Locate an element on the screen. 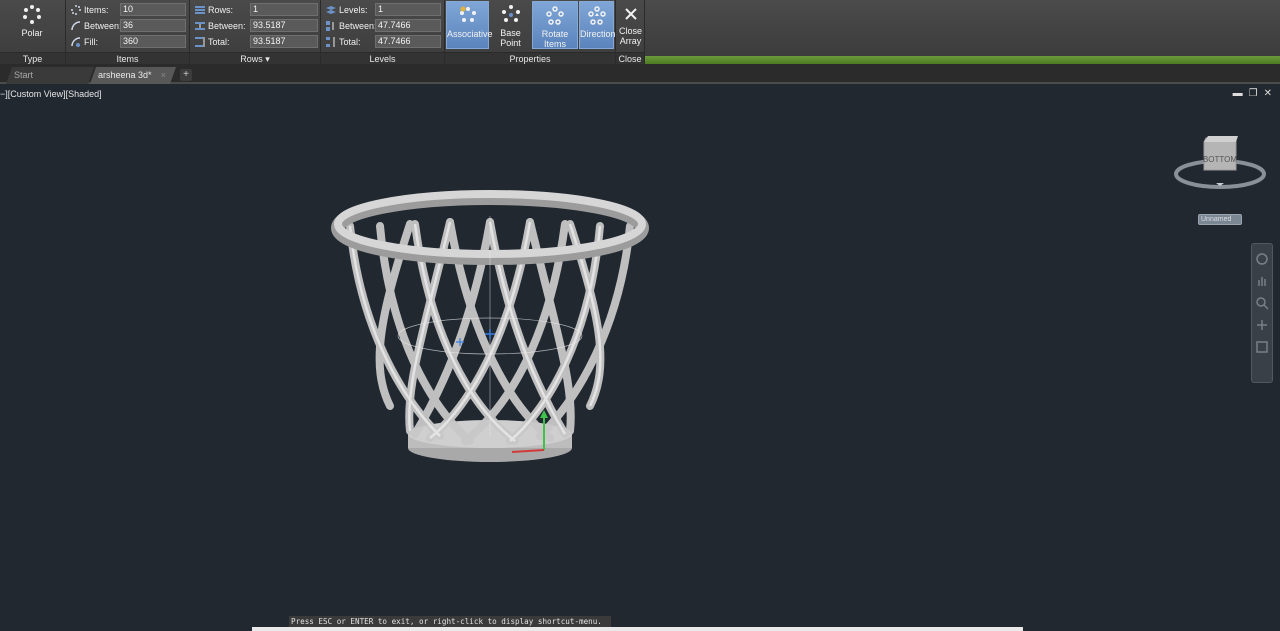  pan-icon is located at coordinates (1262, 281).